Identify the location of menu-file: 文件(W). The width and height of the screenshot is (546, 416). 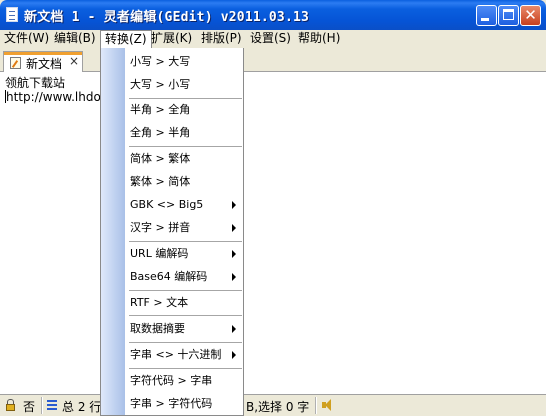
(26, 39).